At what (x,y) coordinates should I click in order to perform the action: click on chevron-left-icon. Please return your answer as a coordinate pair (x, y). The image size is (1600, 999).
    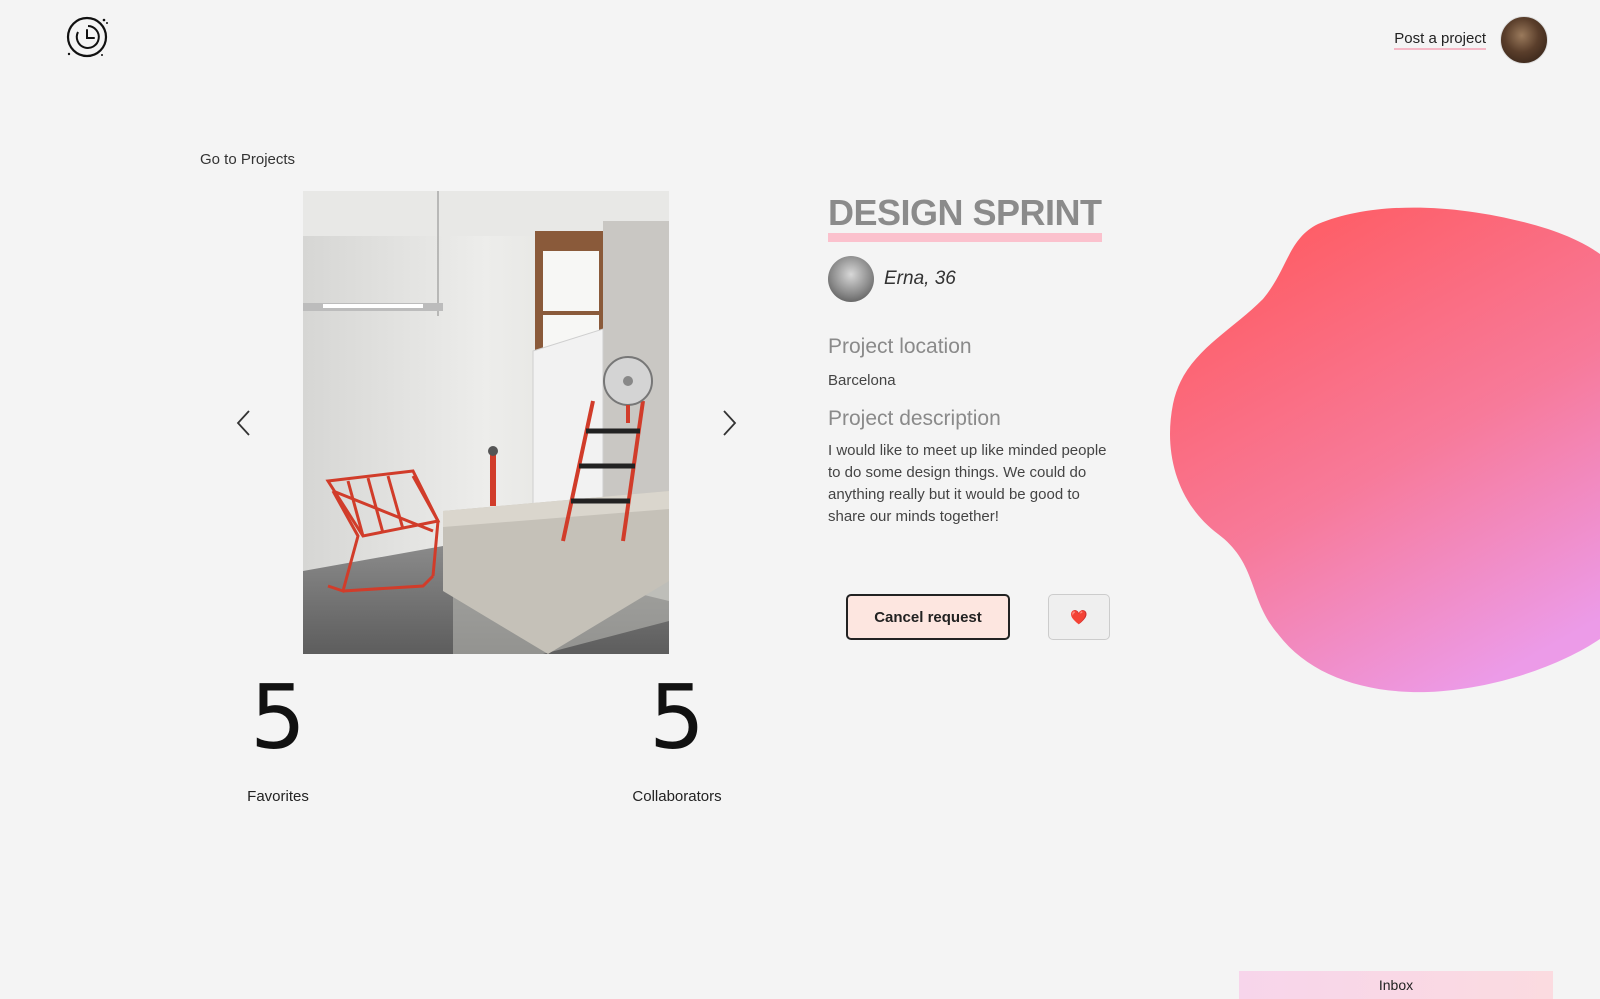
    Looking at the image, I should click on (244, 423).